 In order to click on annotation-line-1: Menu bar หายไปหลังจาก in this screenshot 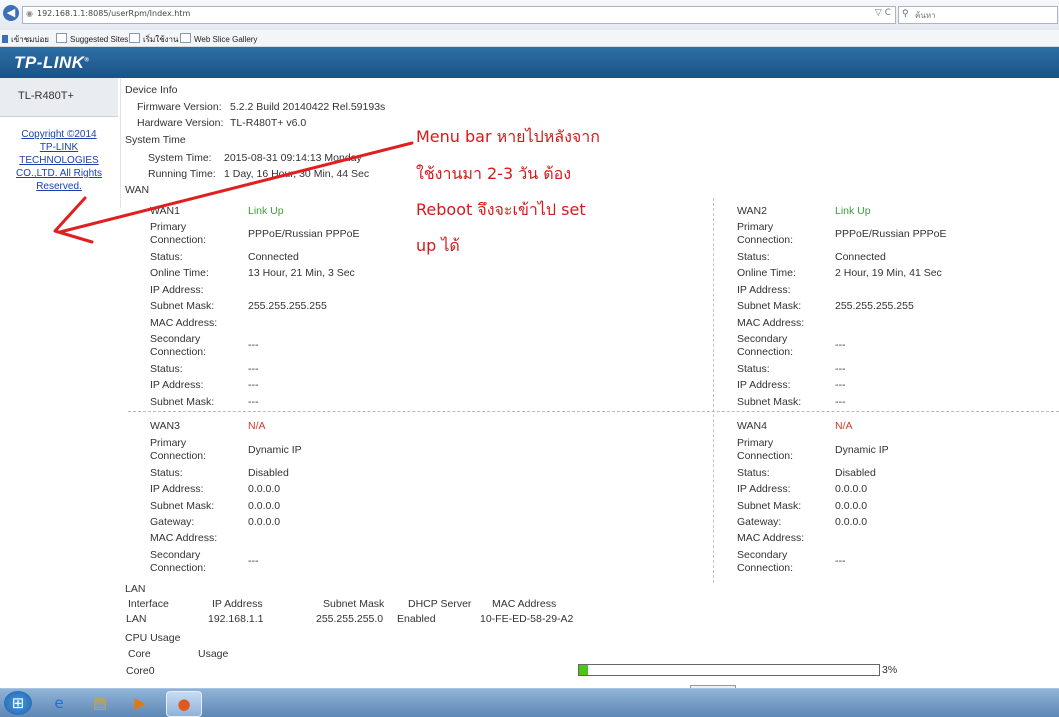, I will do `click(508, 136)`.